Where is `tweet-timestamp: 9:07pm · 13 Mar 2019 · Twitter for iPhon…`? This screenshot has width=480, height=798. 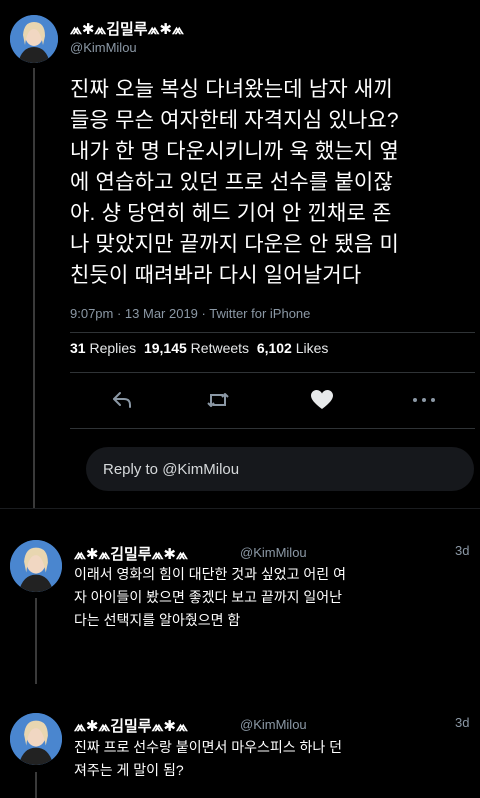 tweet-timestamp: 9:07pm · 13 Mar 2019 · Twitter for iPhon… is located at coordinates (190, 313).